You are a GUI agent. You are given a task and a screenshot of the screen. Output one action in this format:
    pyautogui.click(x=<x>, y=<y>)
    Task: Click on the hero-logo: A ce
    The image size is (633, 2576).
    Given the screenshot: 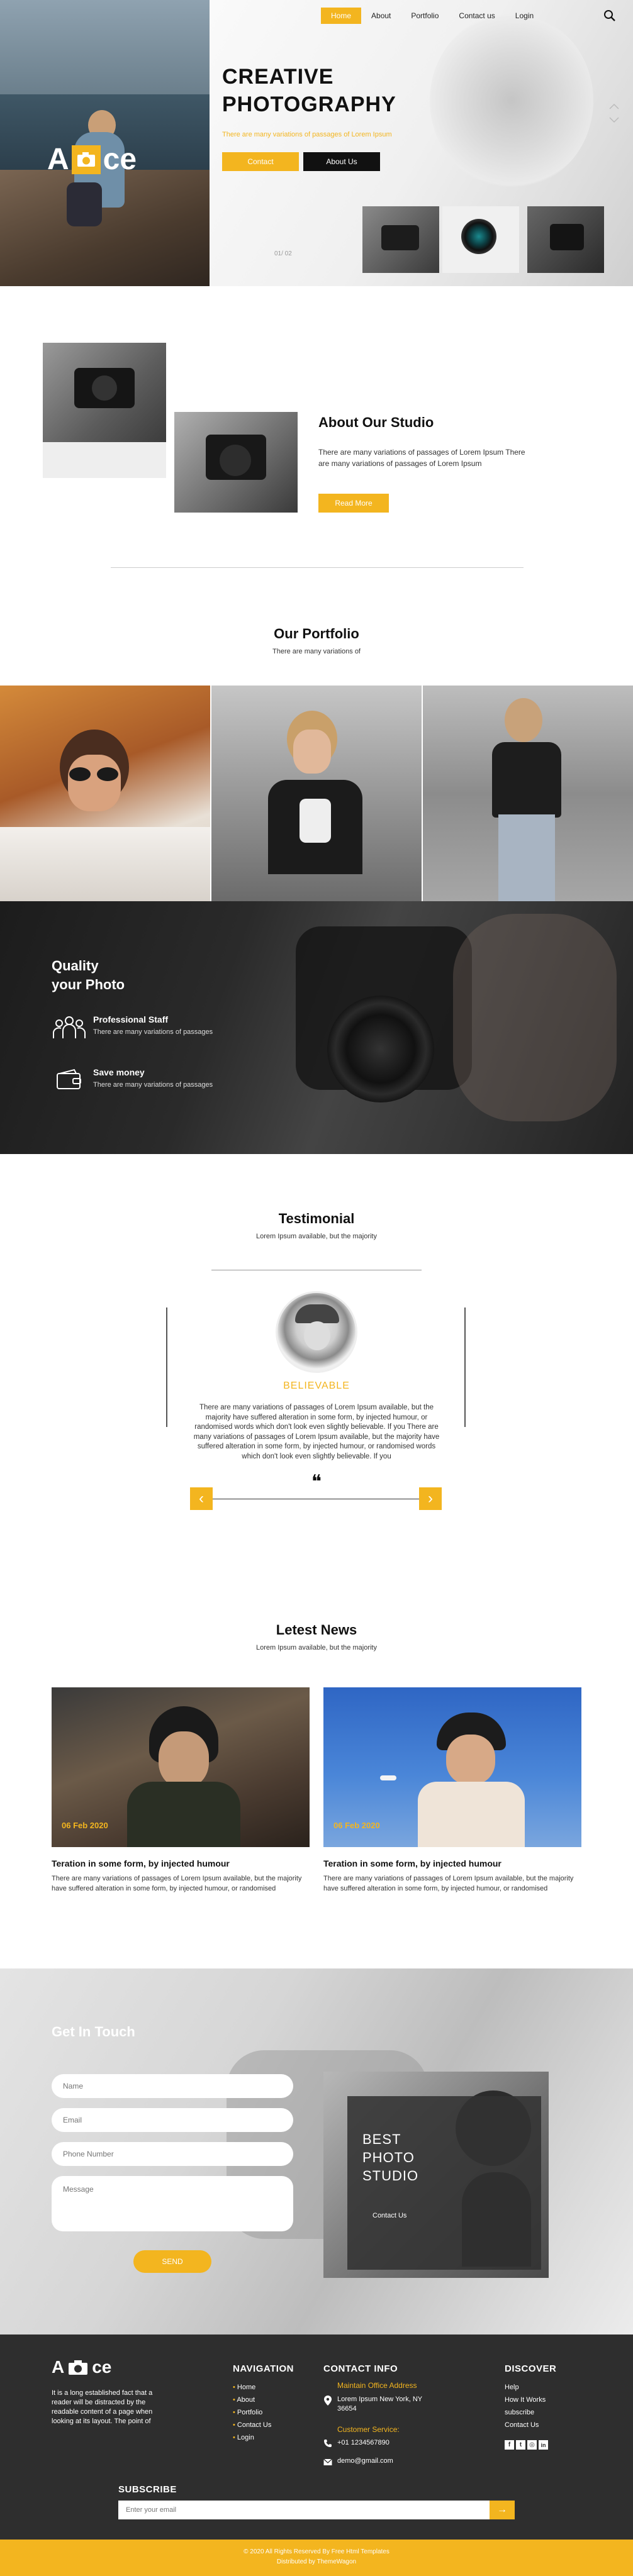 What is the action you would take?
    pyautogui.click(x=92, y=159)
    